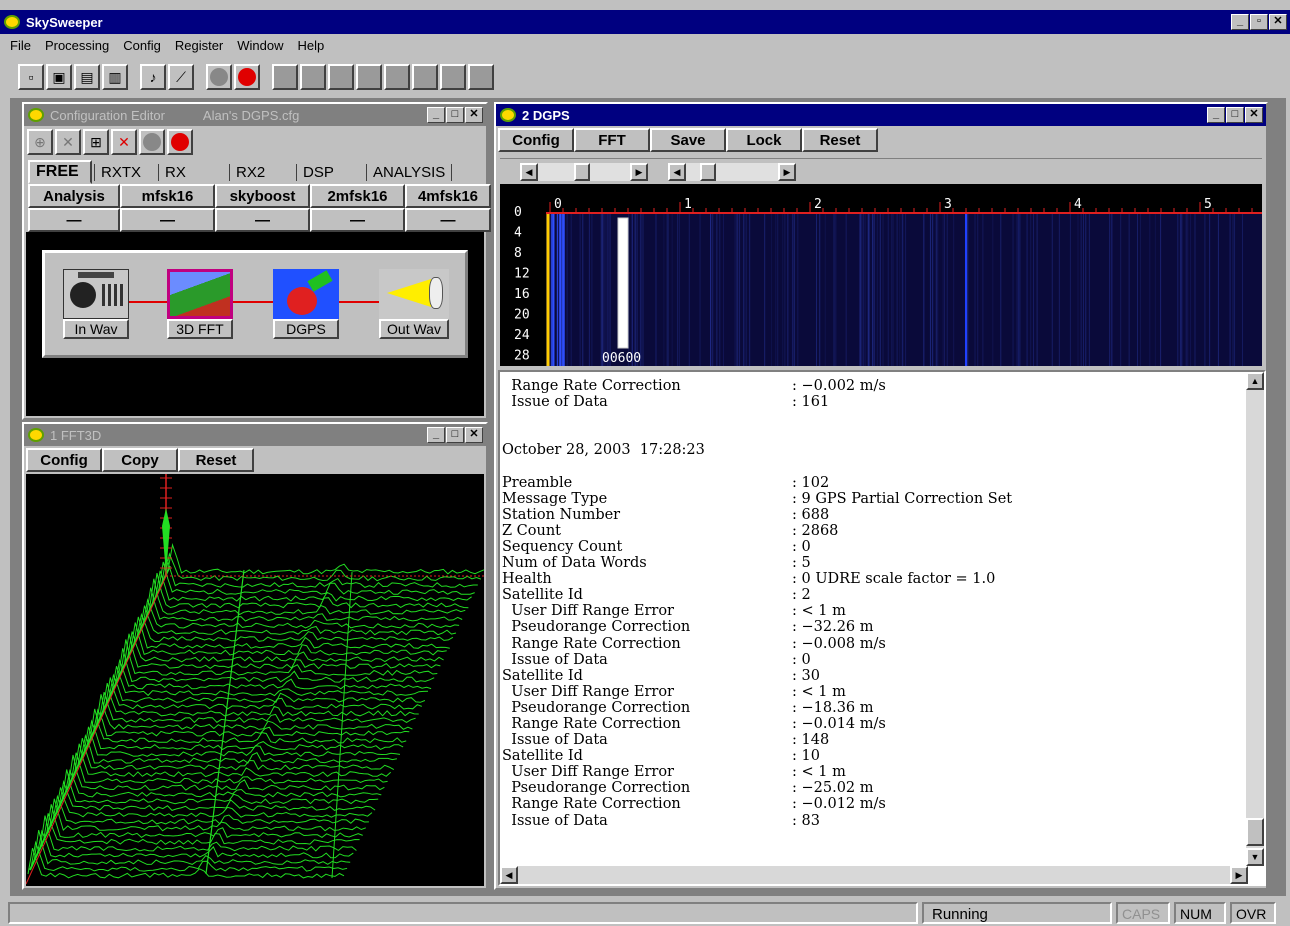 This screenshot has height=926, width=1290. What do you see at coordinates (819, 611) in the screenshot?
I see `dgps-field-value: : < 1 m` at bounding box center [819, 611].